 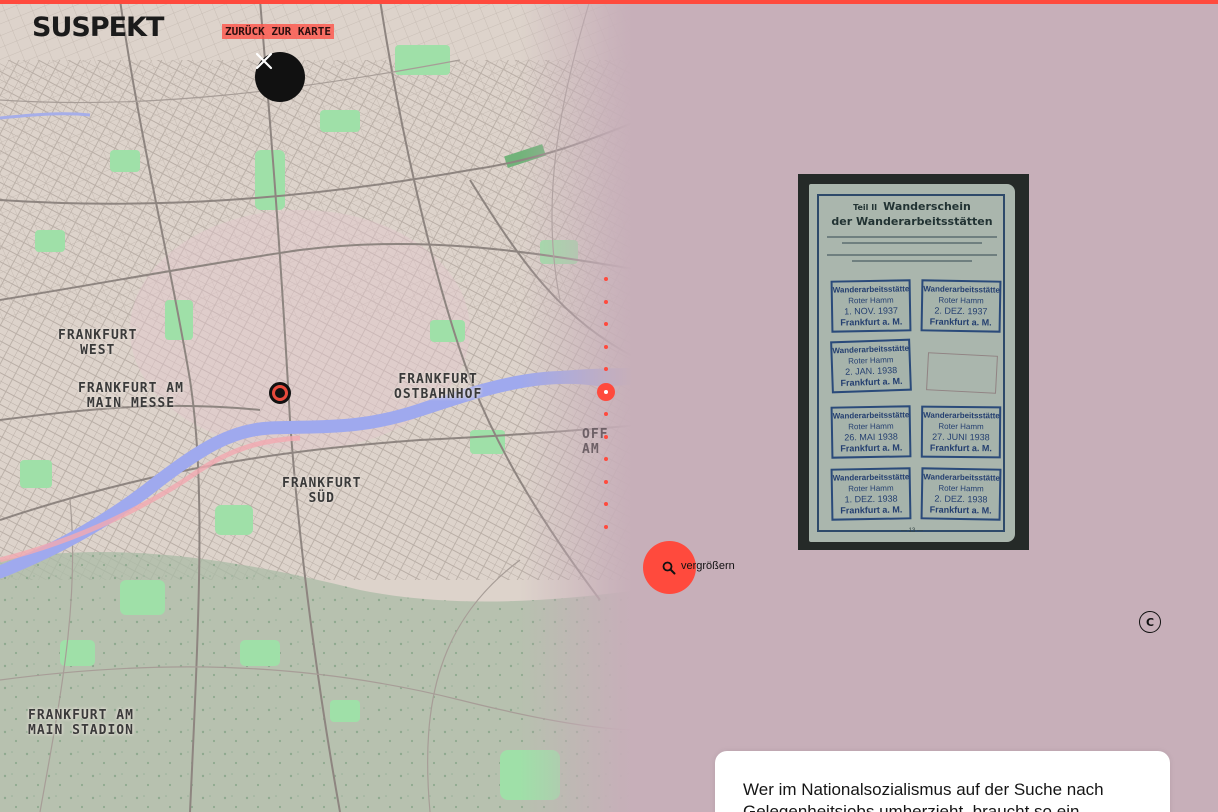 What do you see at coordinates (961, 311) in the screenshot?
I see `stamp-date: 2. DEZ. 1937` at bounding box center [961, 311].